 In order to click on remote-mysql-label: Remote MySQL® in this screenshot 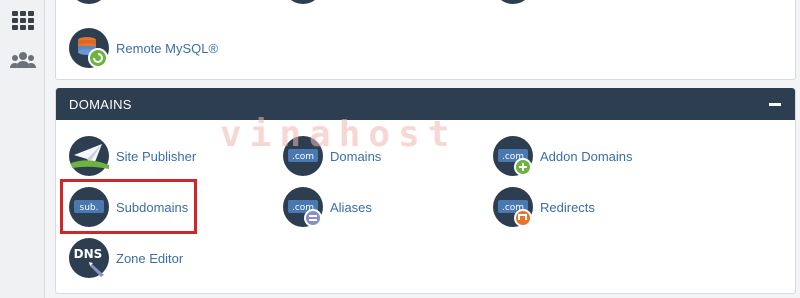, I will do `click(167, 48)`.